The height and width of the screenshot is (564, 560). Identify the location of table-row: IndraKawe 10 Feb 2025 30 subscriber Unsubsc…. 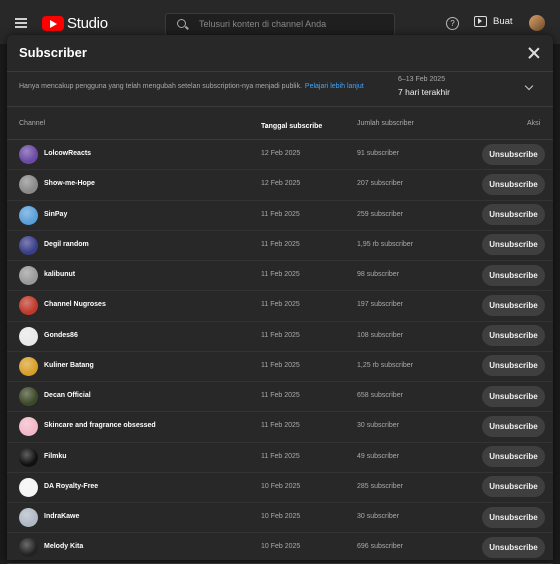
(280, 518).